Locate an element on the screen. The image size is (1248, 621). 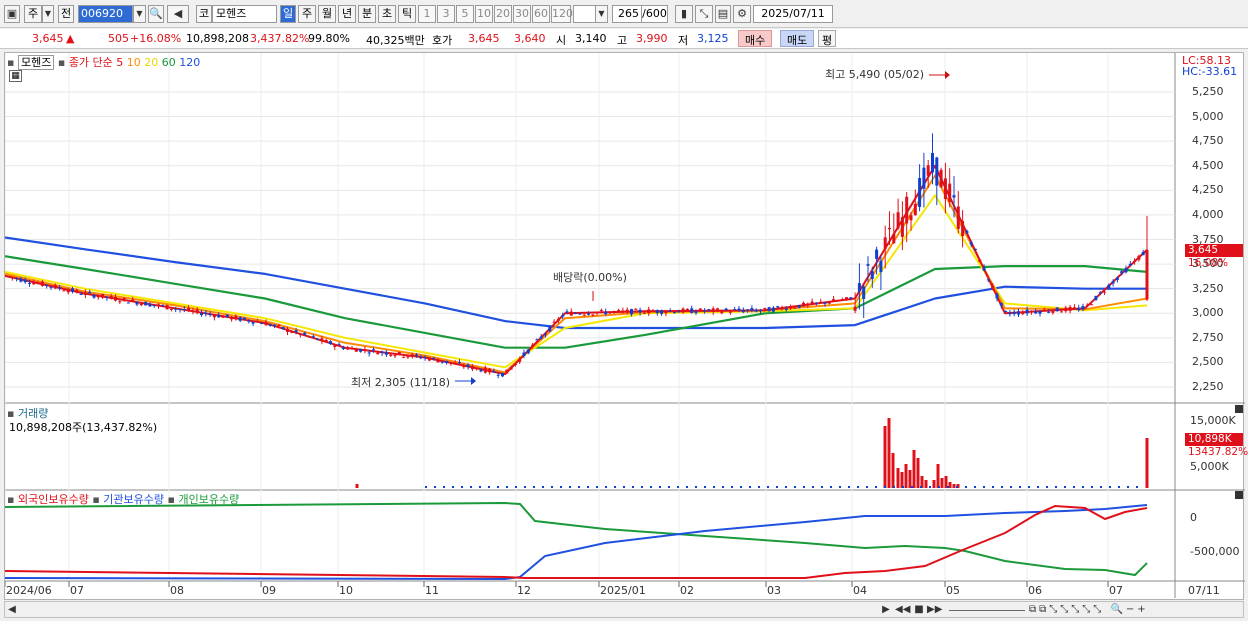
candle-icon: ▮ is located at coordinates (684, 14).